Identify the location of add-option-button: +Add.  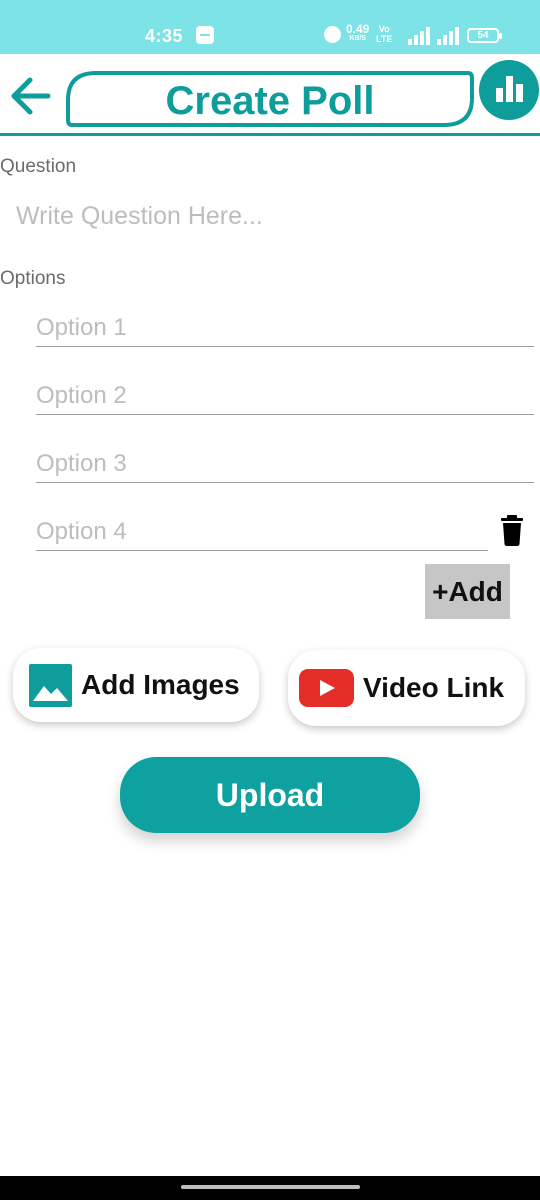
(467, 591).